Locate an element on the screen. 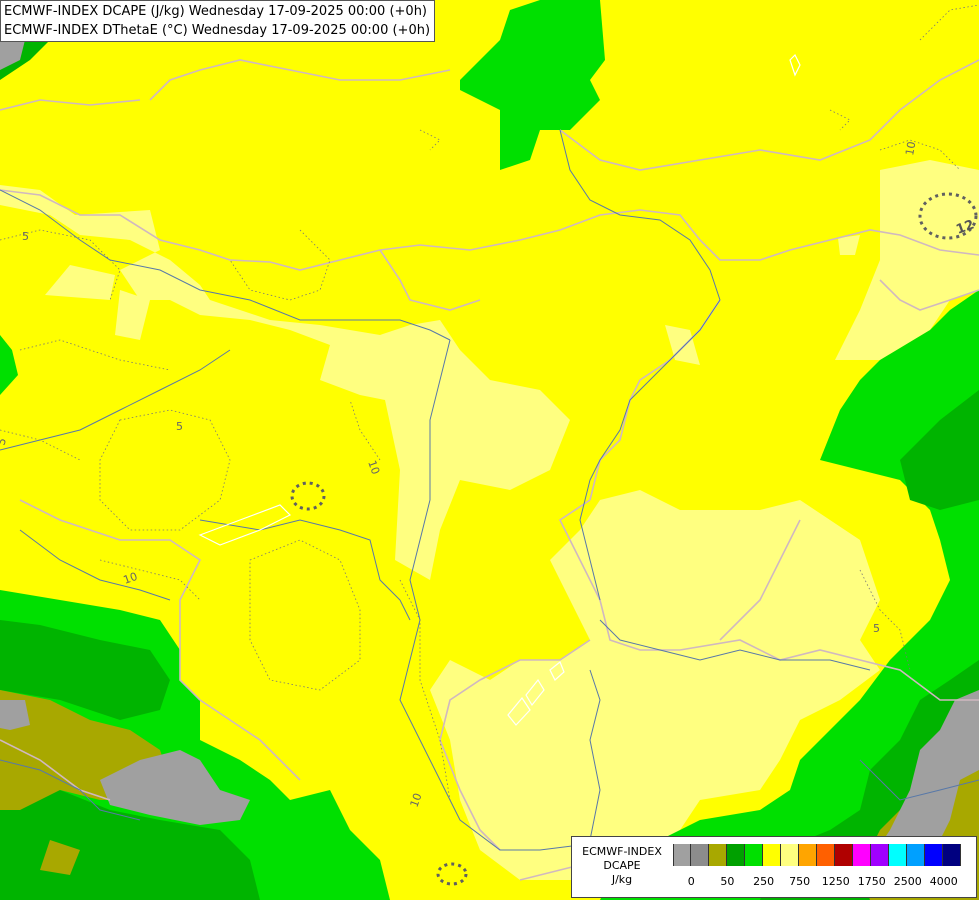 This screenshot has height=900, width=979. legend-line-1: ECMWF-INDEX is located at coordinates (622, 851).